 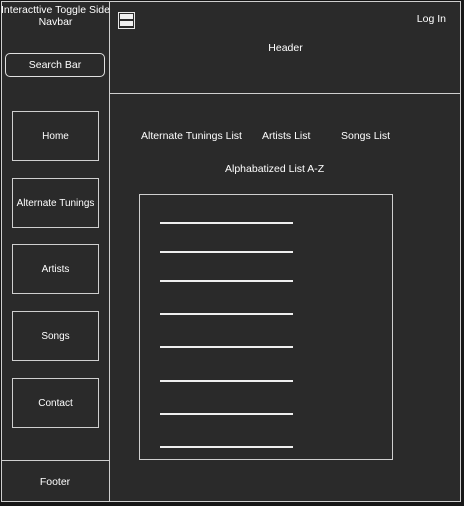 What do you see at coordinates (431, 19) in the screenshot?
I see `login-link: Log In` at bounding box center [431, 19].